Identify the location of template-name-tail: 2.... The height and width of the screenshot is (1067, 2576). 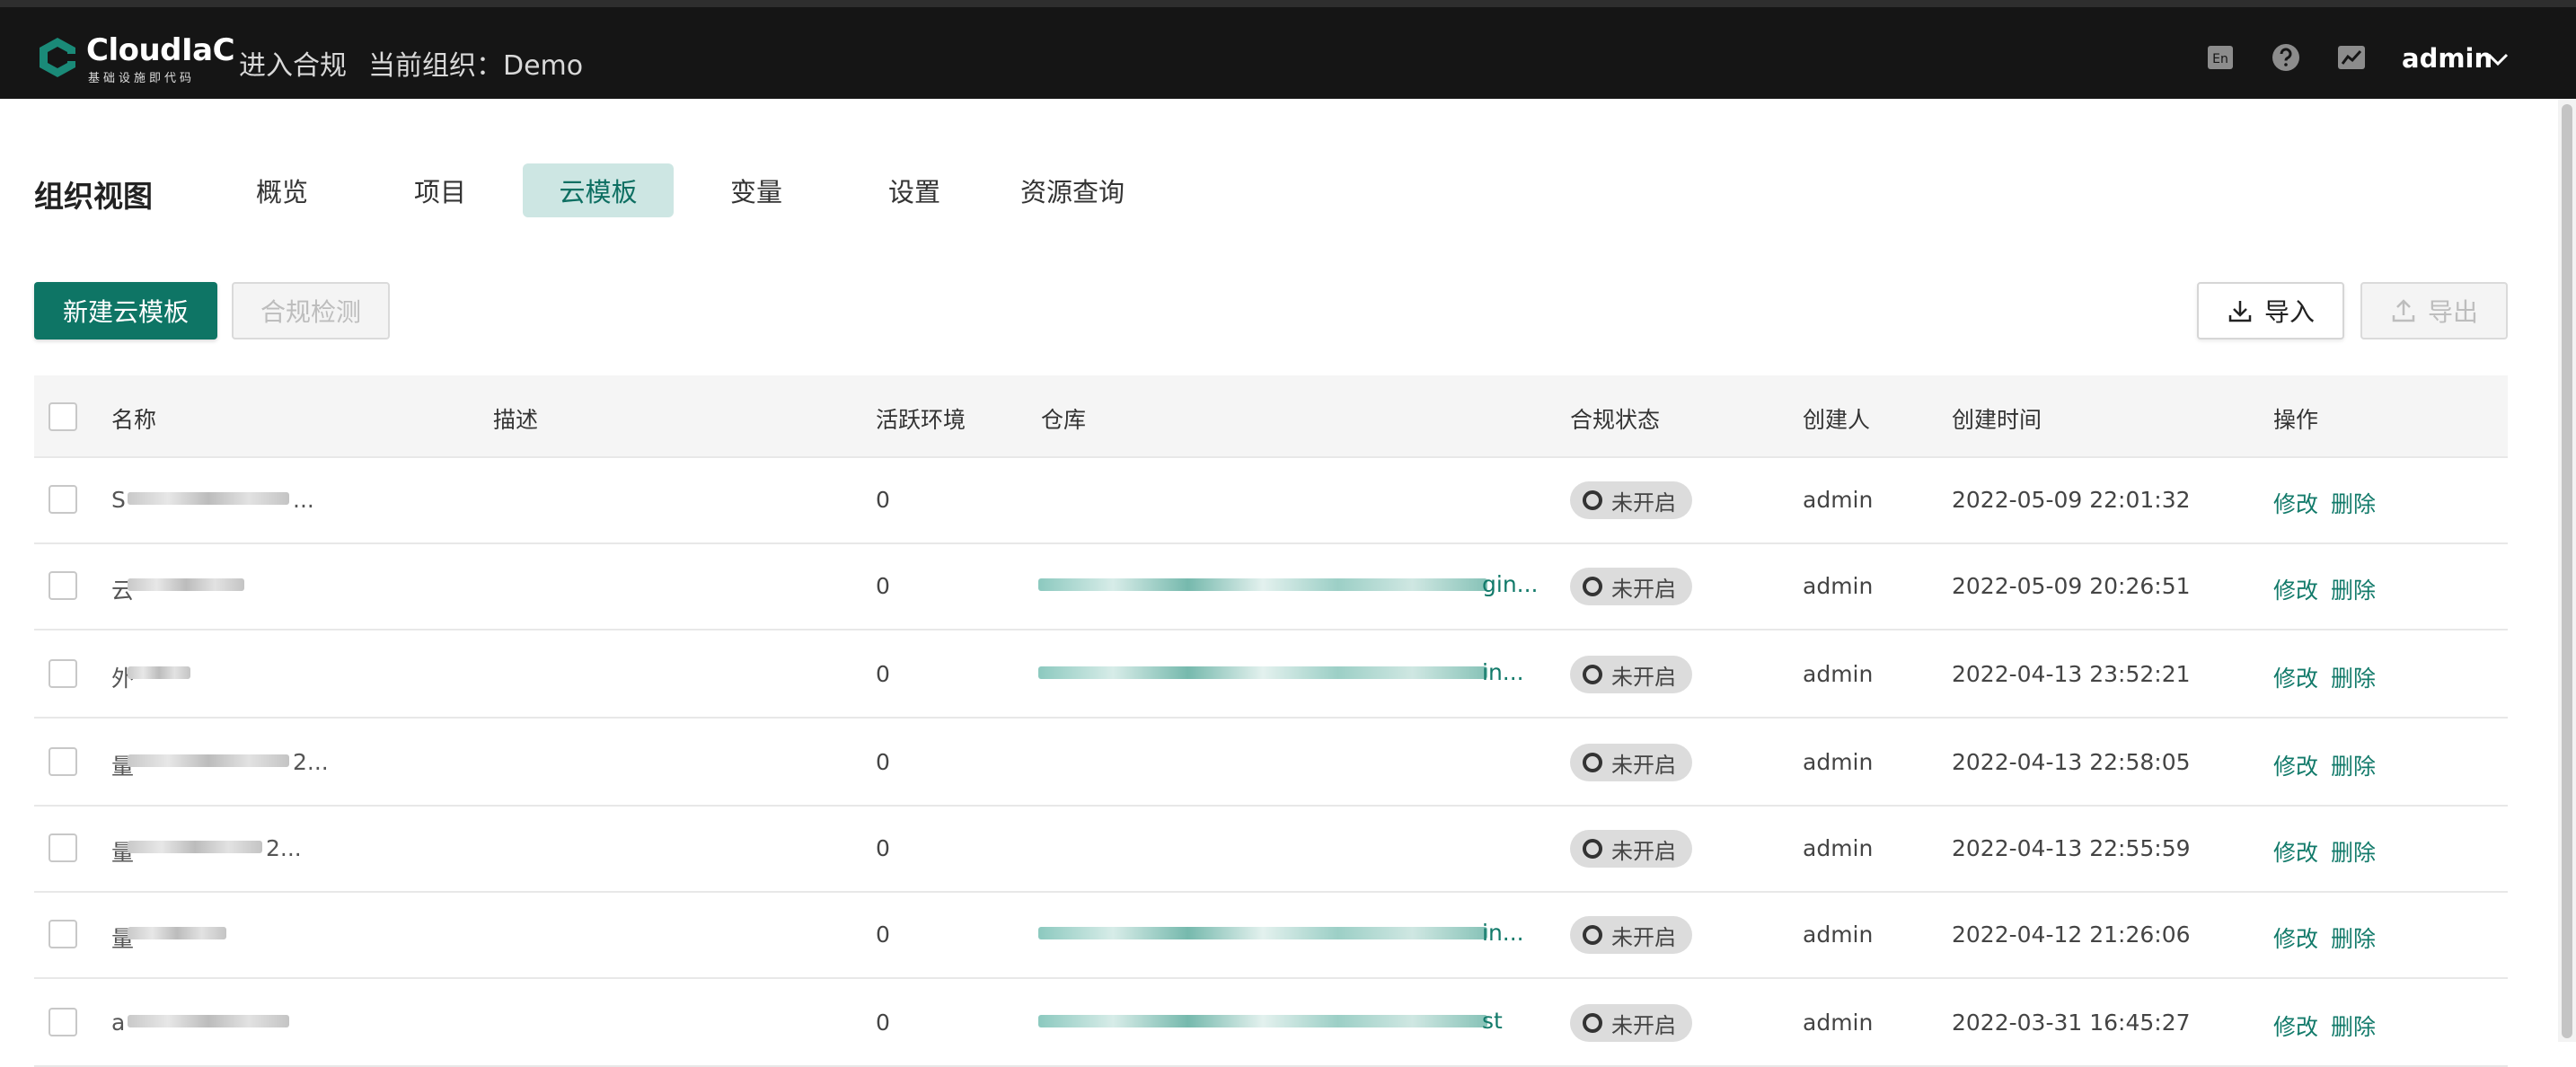
(311, 762).